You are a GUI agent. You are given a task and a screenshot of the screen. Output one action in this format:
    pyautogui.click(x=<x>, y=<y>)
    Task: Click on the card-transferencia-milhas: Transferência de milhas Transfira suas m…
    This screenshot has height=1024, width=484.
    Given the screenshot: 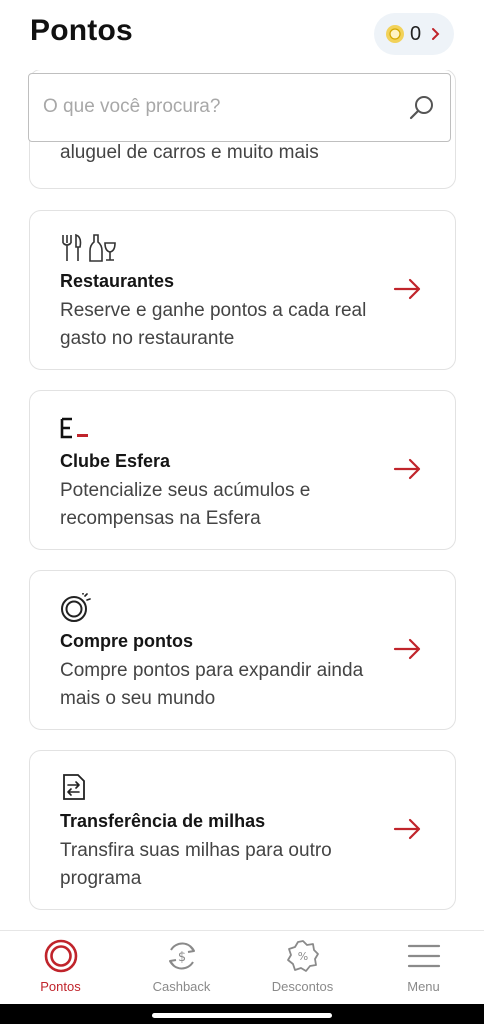 What is the action you would take?
    pyautogui.click(x=242, y=830)
    